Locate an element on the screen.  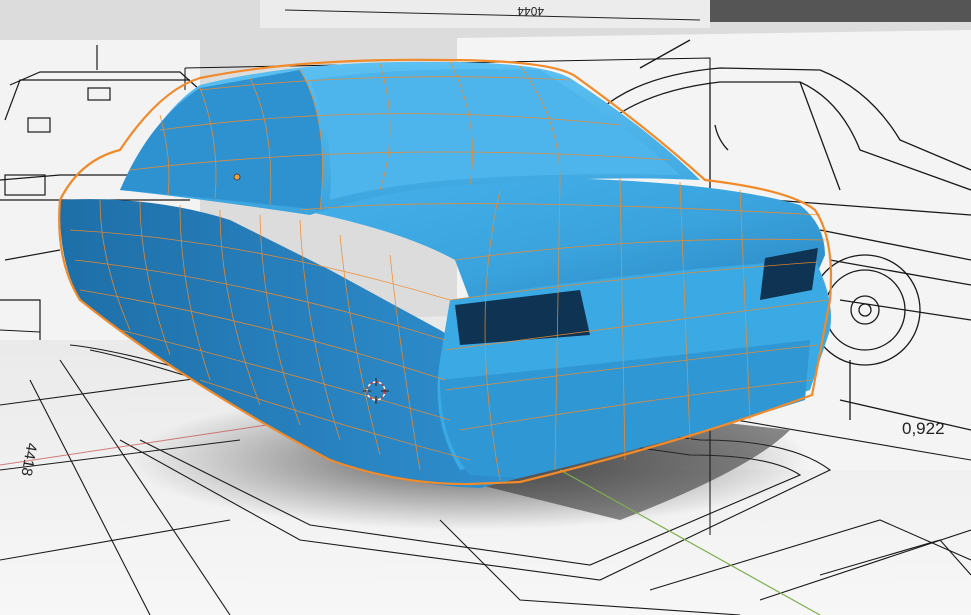
side-dimension-label: 0,922 is located at coordinates (923, 428).